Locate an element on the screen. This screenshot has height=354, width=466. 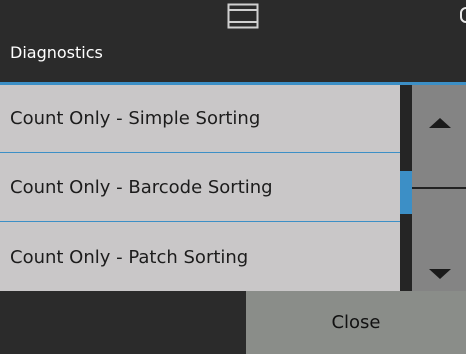
scroll-down-button is located at coordinates (439, 240).